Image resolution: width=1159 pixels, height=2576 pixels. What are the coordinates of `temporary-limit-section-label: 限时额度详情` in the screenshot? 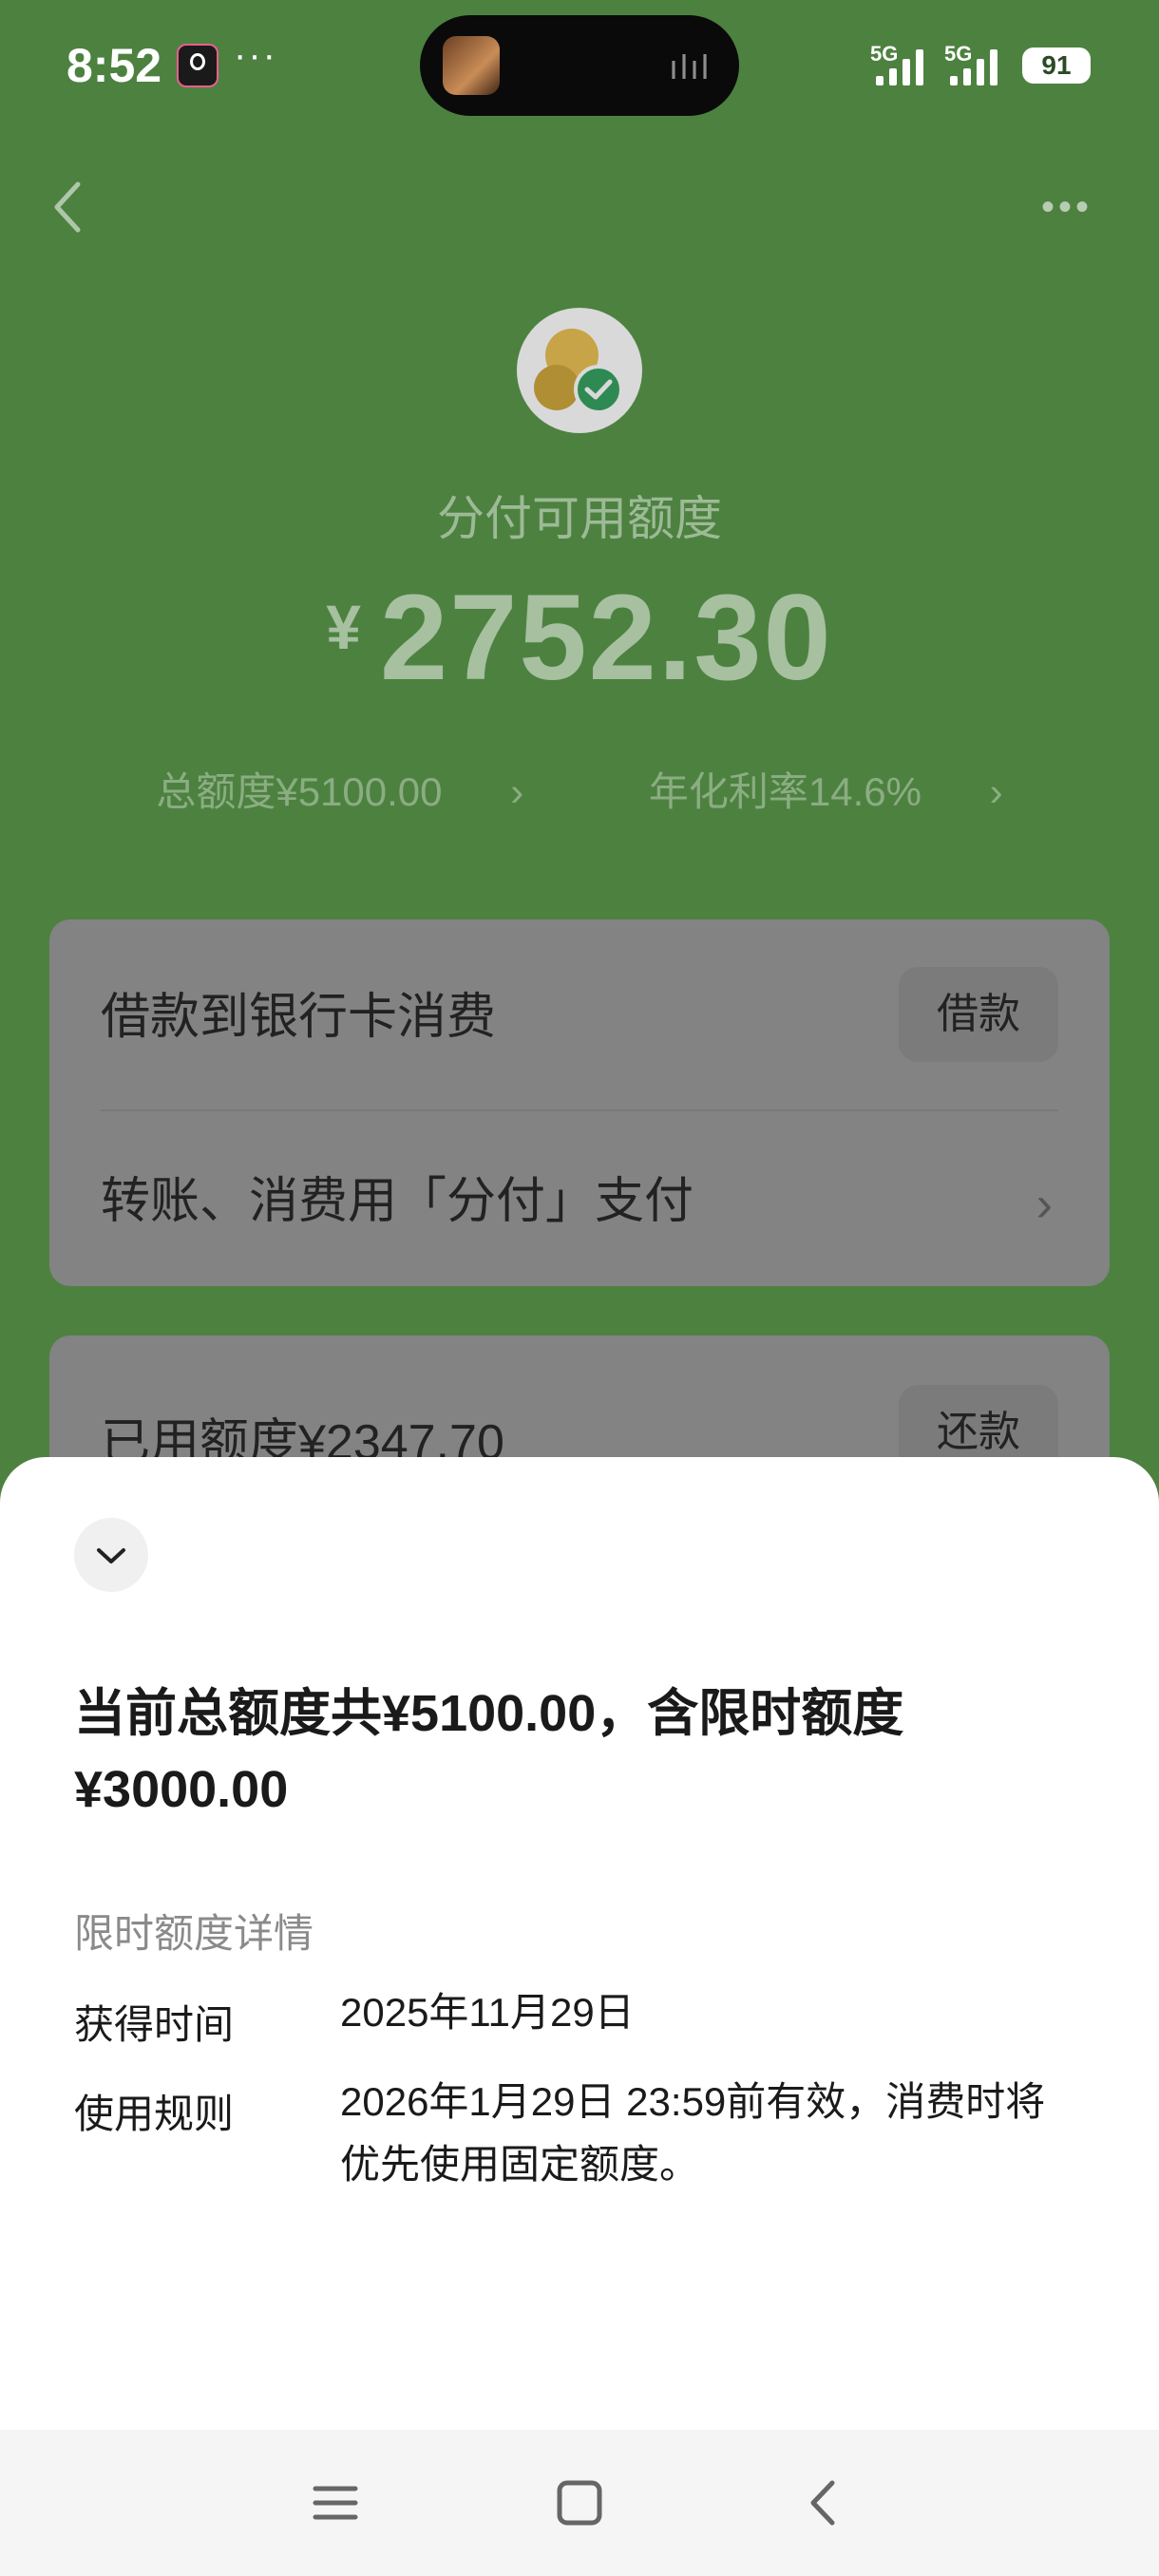 It's located at (194, 1933).